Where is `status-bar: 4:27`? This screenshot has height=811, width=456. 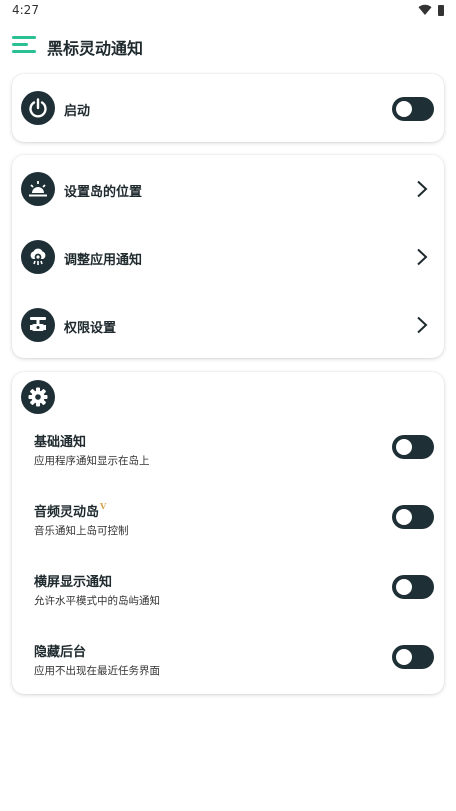
status-bar: 4:27 is located at coordinates (228, 11).